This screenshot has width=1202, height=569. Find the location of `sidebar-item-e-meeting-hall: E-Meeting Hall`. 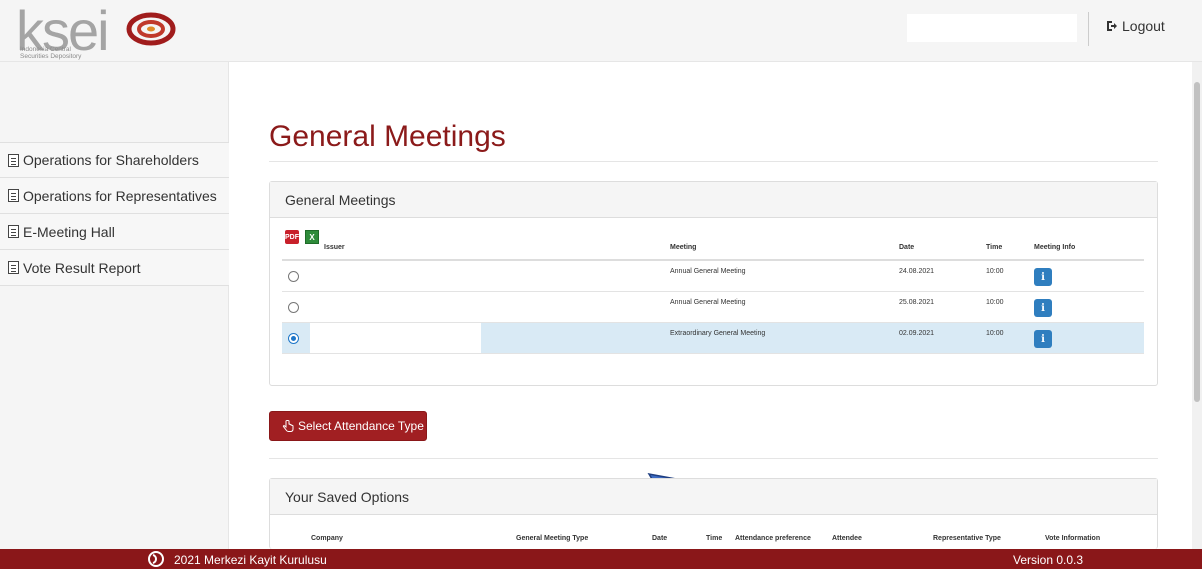

sidebar-item-e-meeting-hall: E-Meeting Hall is located at coordinates (114, 232).